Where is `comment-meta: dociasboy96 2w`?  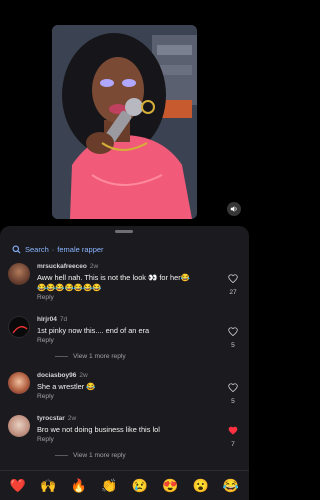 comment-meta: dociasboy96 2w is located at coordinates (62, 375).